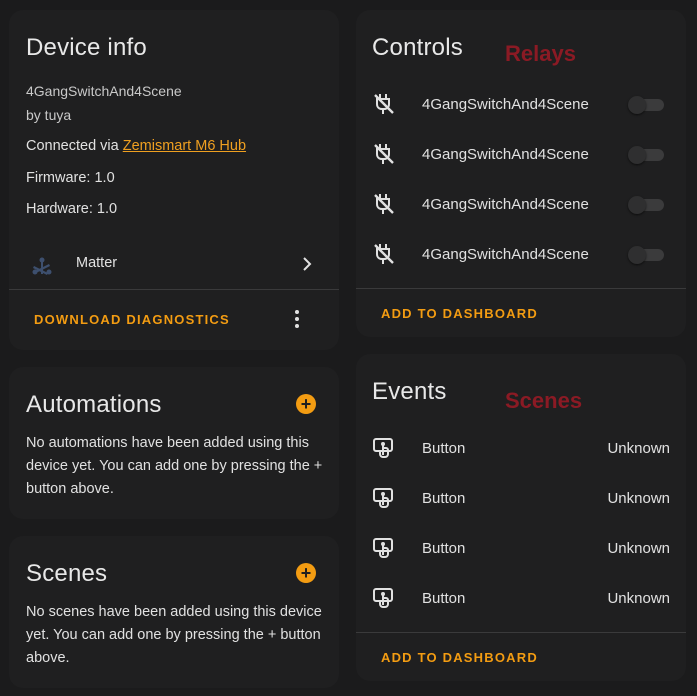 The width and height of the screenshot is (697, 696). What do you see at coordinates (104, 91) in the screenshot?
I see `device-model: 4GangSwitchAnd4Scene` at bounding box center [104, 91].